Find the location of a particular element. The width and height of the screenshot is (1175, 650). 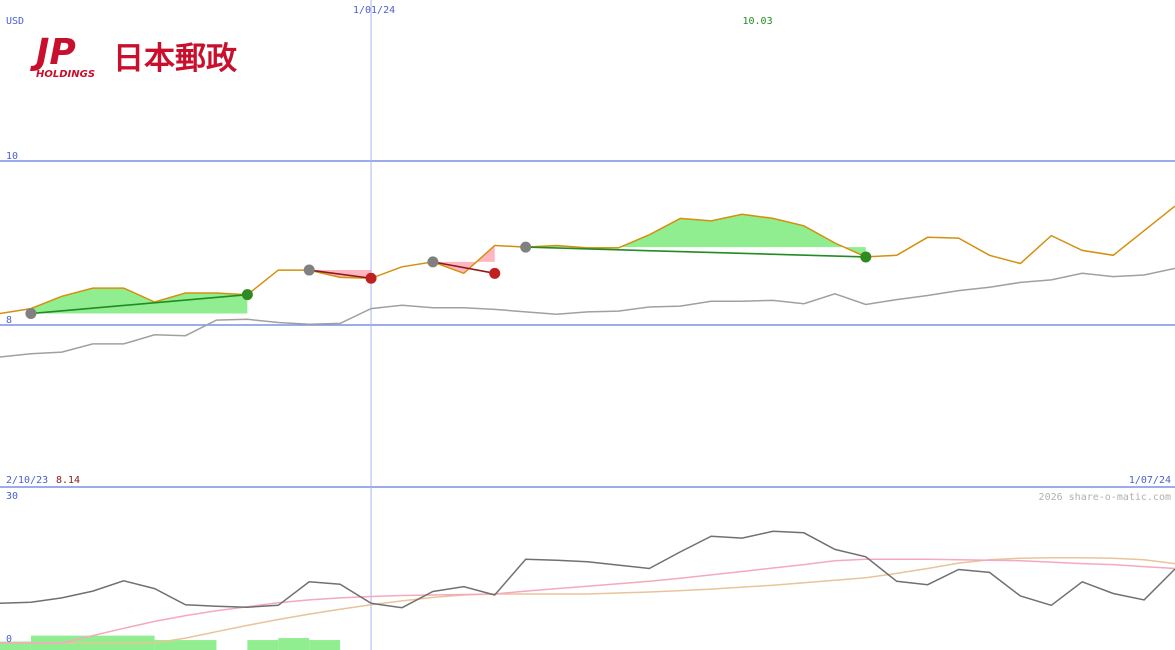

company-logo: JP HOLDINGS 日本郵政 is located at coordinates (133, 56).